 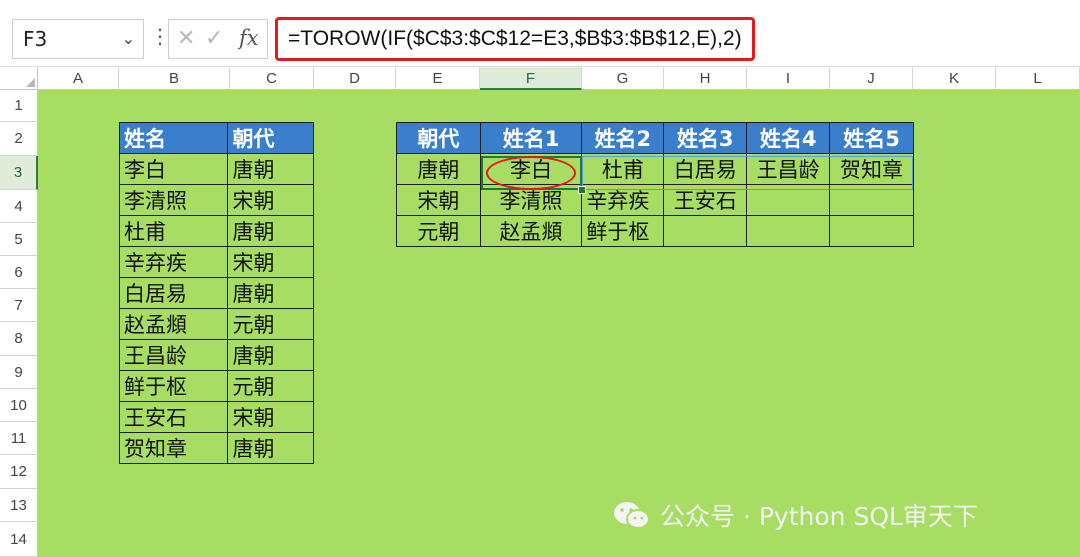 I want to click on header-row: 朝代 姓名1 姓名2 姓名3 姓名4 姓名5, so click(x=655, y=138).